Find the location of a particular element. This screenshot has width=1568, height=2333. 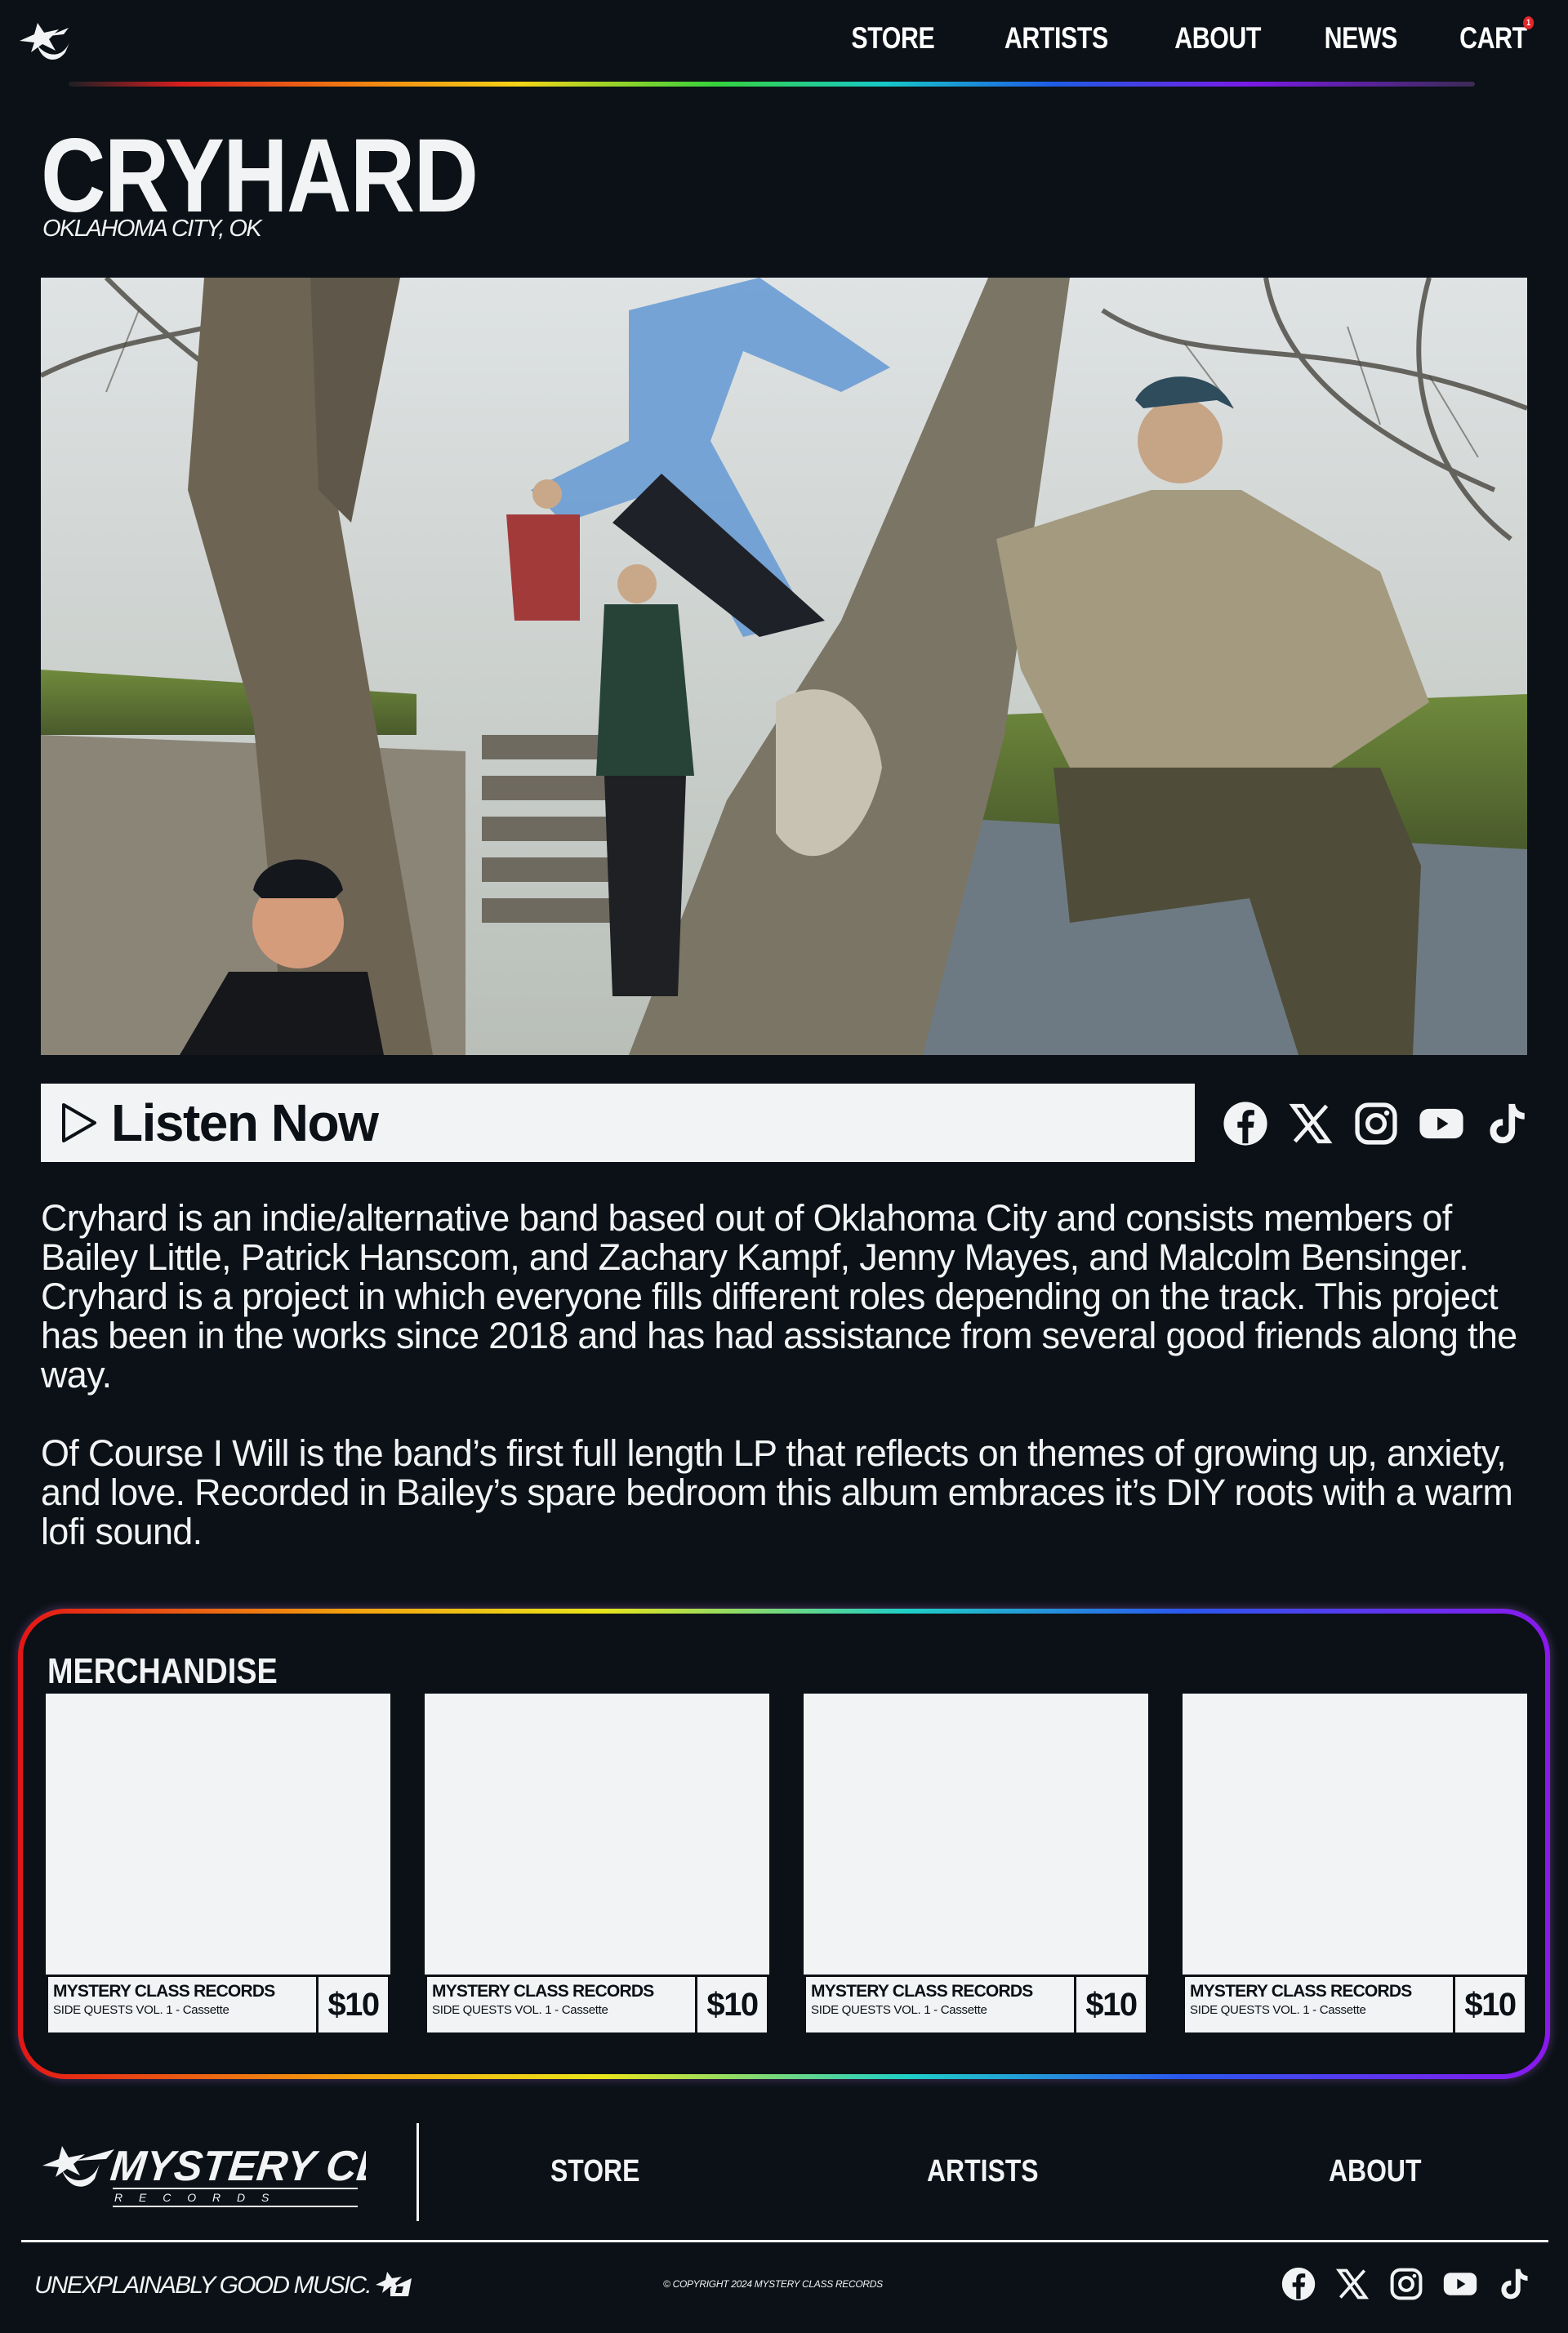

footer-nav-about: ABOUT is located at coordinates (1375, 2172).